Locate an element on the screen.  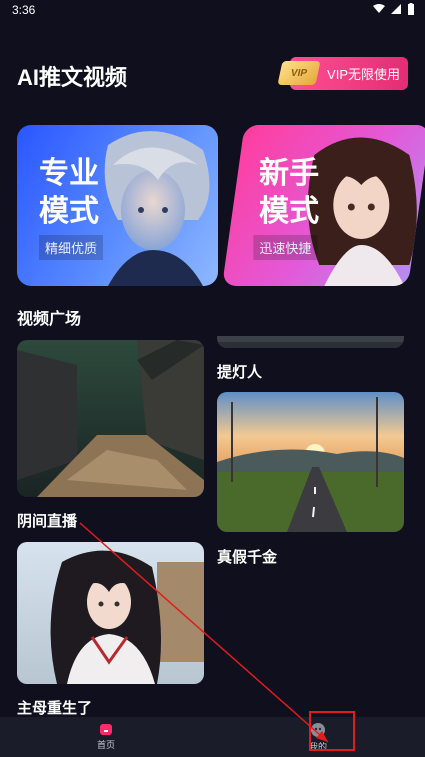
video-title: 阴间直播 is located at coordinates (47, 520).